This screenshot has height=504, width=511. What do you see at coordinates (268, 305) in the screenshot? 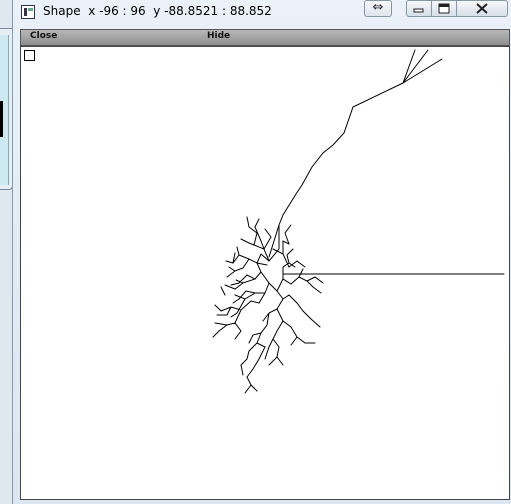
I see `cluster-branches` at bounding box center [268, 305].